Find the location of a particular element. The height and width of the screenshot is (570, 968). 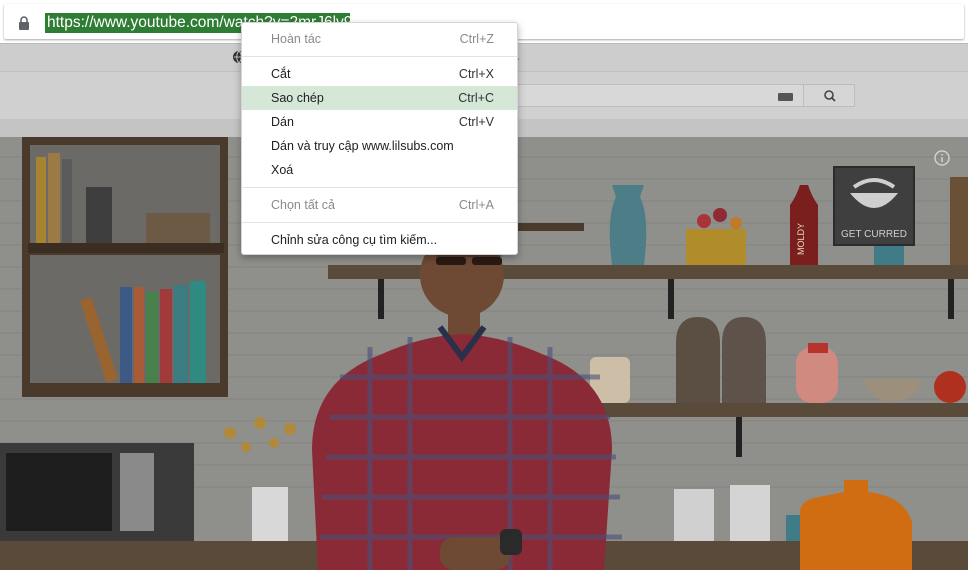

menu-item-paste-and-go: Dán và truy cập www.lilsubs.com is located at coordinates (379, 146).